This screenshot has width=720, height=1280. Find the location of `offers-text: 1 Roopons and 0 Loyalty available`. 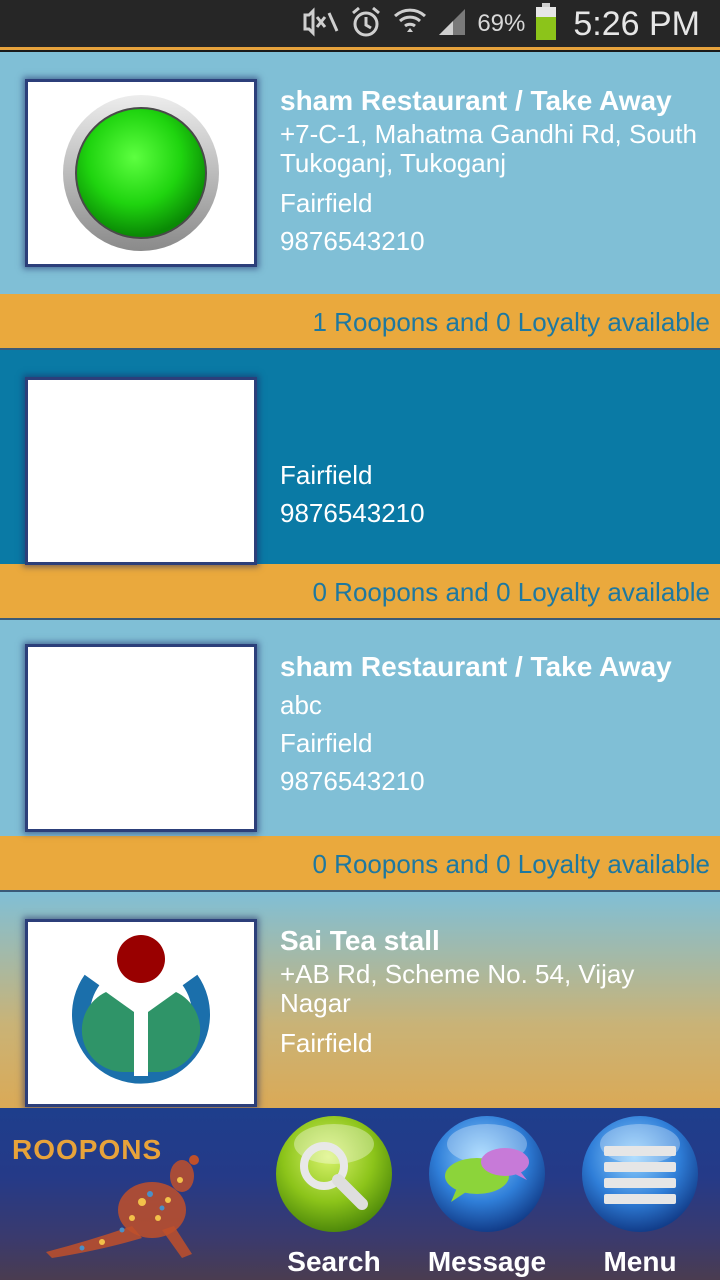

offers-text: 1 Roopons and 0 Loyalty available is located at coordinates (511, 322).